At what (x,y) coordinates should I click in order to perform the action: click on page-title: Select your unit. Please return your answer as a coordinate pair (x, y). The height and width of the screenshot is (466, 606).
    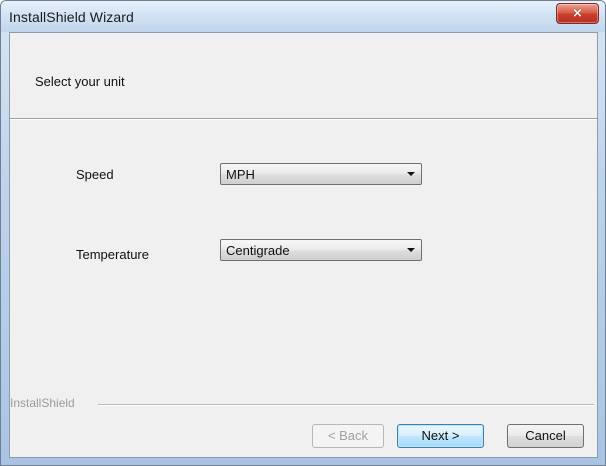
    Looking at the image, I should click on (80, 81).